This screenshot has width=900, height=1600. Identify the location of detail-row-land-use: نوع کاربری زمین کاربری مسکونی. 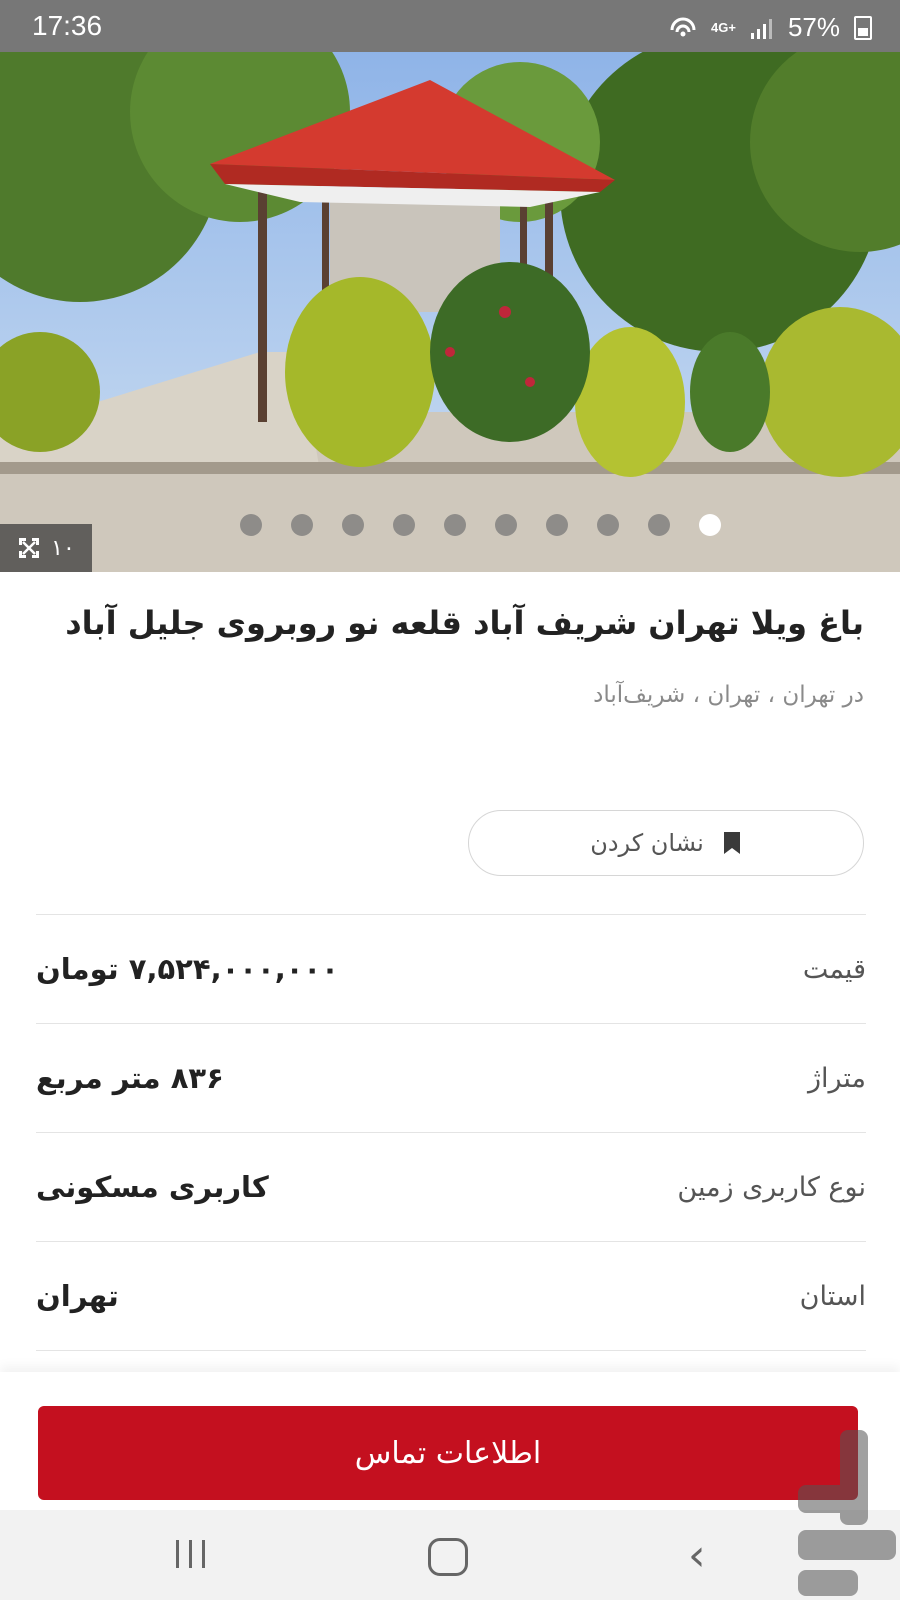
(451, 1186).